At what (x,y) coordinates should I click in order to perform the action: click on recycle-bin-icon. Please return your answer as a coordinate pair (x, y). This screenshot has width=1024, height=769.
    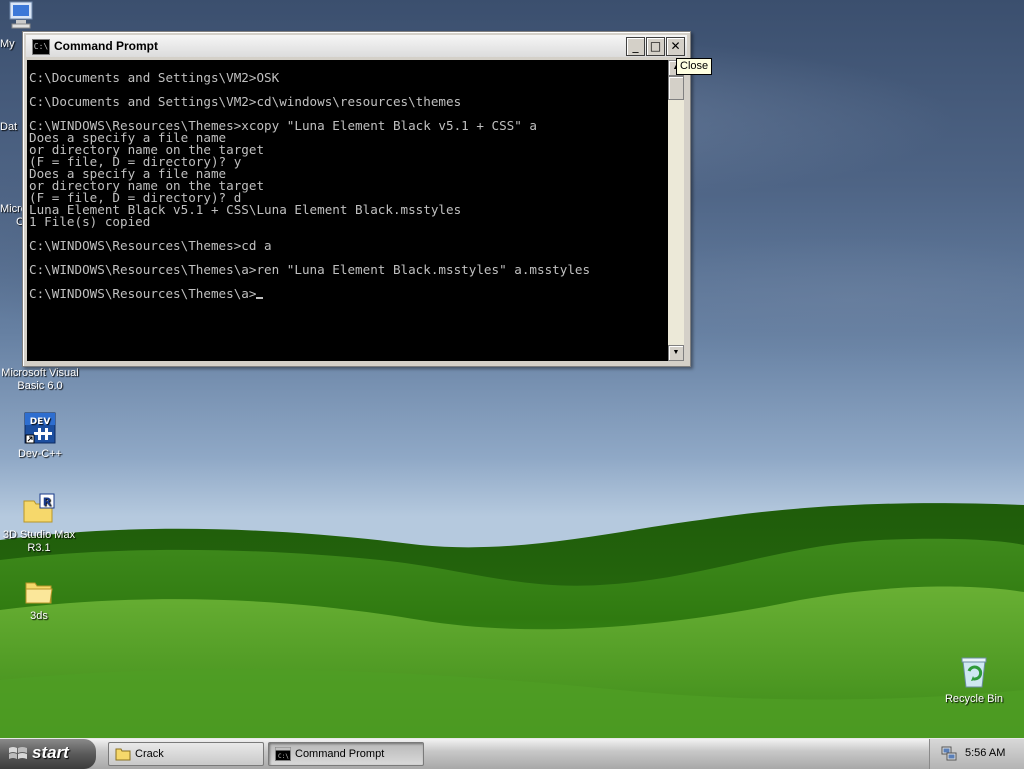
    Looking at the image, I should click on (974, 672).